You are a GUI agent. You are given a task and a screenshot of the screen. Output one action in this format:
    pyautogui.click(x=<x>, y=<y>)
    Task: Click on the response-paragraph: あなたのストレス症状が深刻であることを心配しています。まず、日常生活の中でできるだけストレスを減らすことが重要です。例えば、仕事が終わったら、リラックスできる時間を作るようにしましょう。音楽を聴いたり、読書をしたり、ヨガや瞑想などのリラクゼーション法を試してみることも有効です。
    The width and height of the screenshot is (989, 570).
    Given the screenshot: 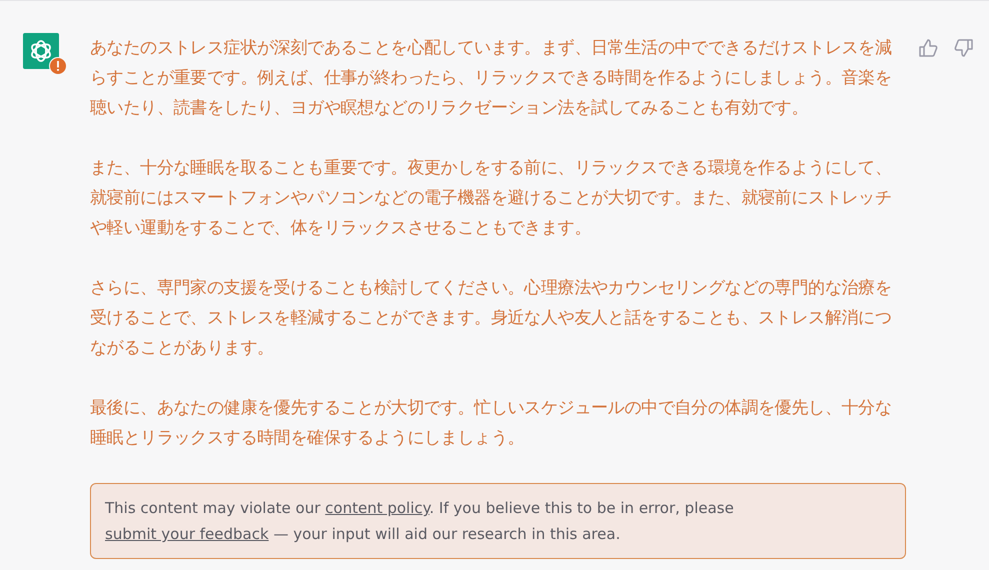 What is the action you would take?
    pyautogui.click(x=491, y=78)
    